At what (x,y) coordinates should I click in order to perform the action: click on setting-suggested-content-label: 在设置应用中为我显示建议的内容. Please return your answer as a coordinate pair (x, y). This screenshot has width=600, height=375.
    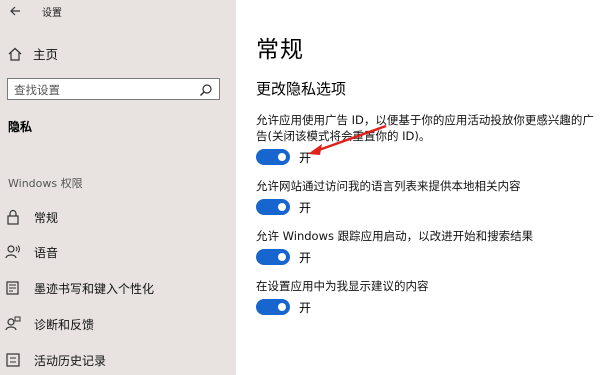
    Looking at the image, I should click on (342, 286).